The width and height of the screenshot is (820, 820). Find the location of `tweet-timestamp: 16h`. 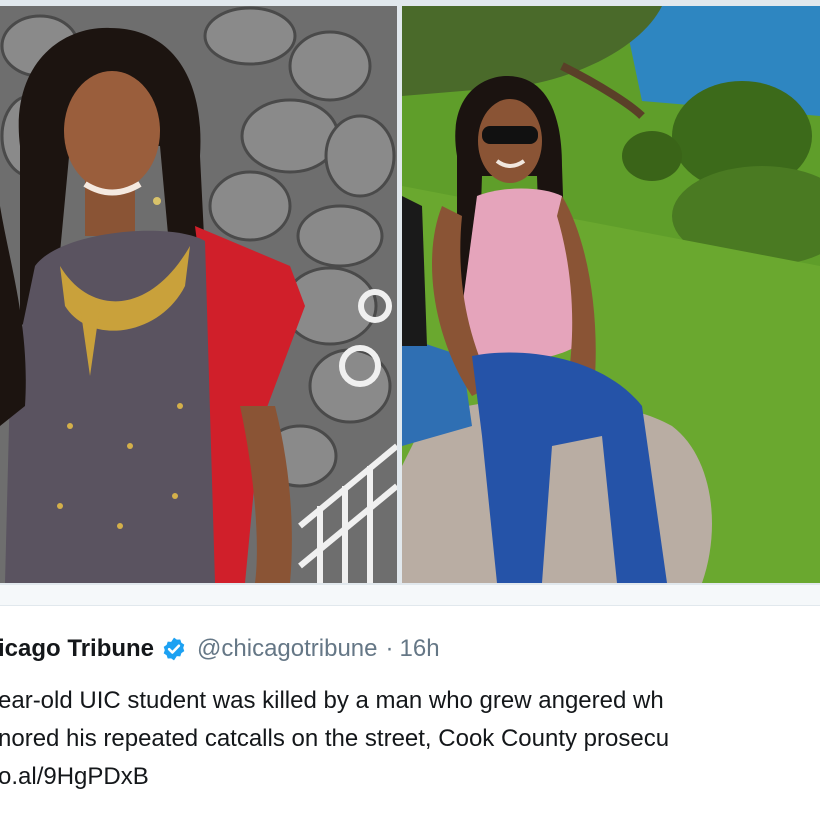

tweet-timestamp: 16h is located at coordinates (420, 649).